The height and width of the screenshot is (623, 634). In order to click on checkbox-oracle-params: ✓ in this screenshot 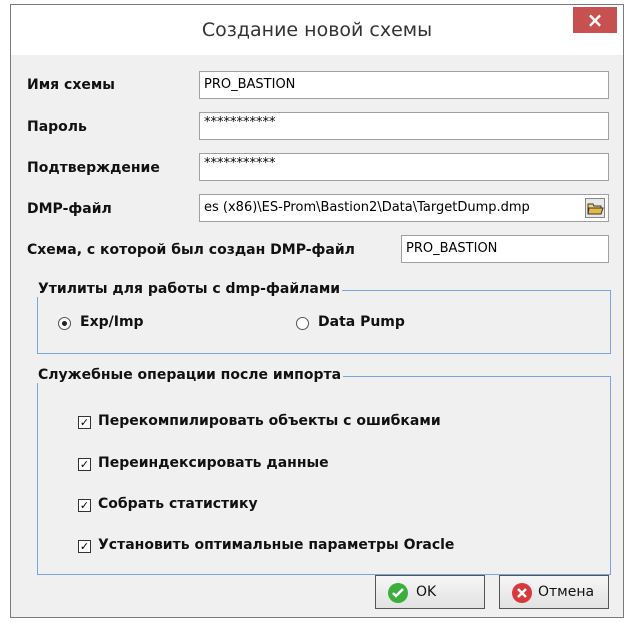, I will do `click(84, 546)`.